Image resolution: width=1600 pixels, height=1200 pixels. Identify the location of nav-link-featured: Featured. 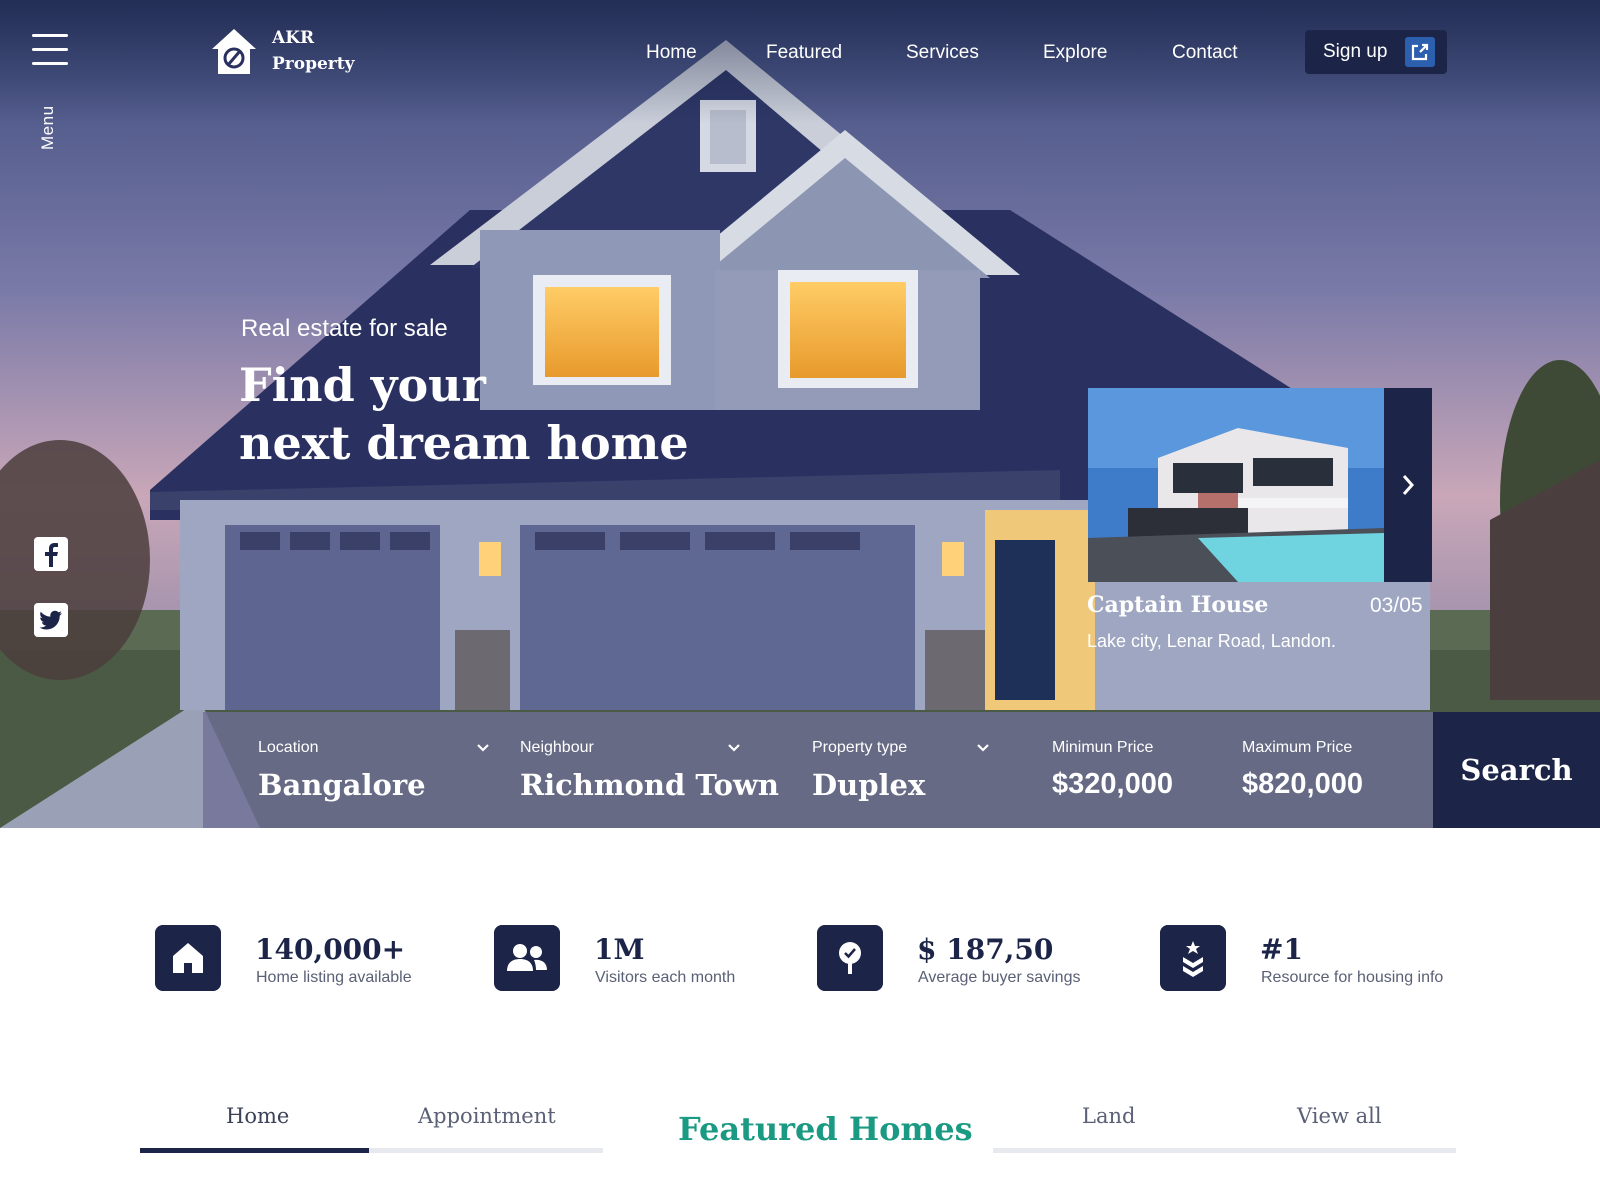
(804, 53).